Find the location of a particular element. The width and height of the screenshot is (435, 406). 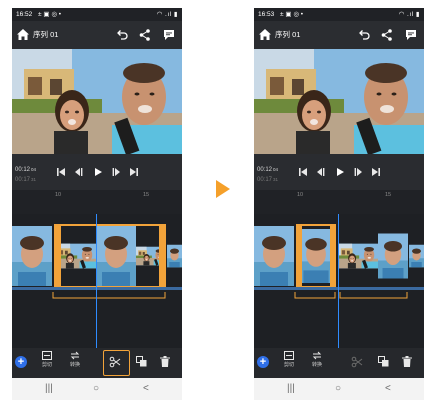

status-time: 16:52 is located at coordinates (24, 14).